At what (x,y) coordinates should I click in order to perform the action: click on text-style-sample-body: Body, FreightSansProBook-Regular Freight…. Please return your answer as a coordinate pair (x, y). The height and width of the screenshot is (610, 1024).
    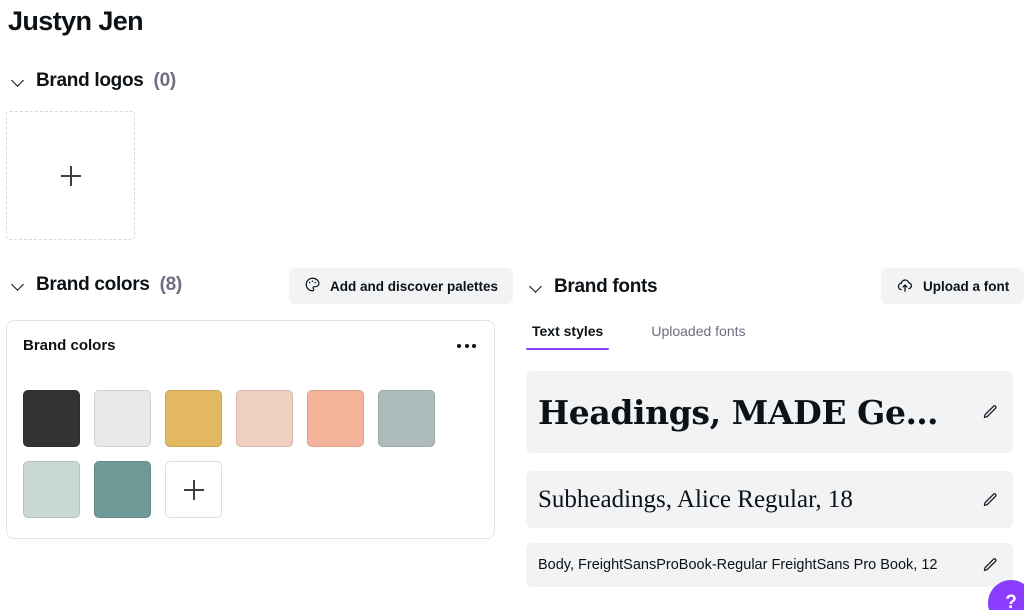
    Looking at the image, I should click on (738, 565).